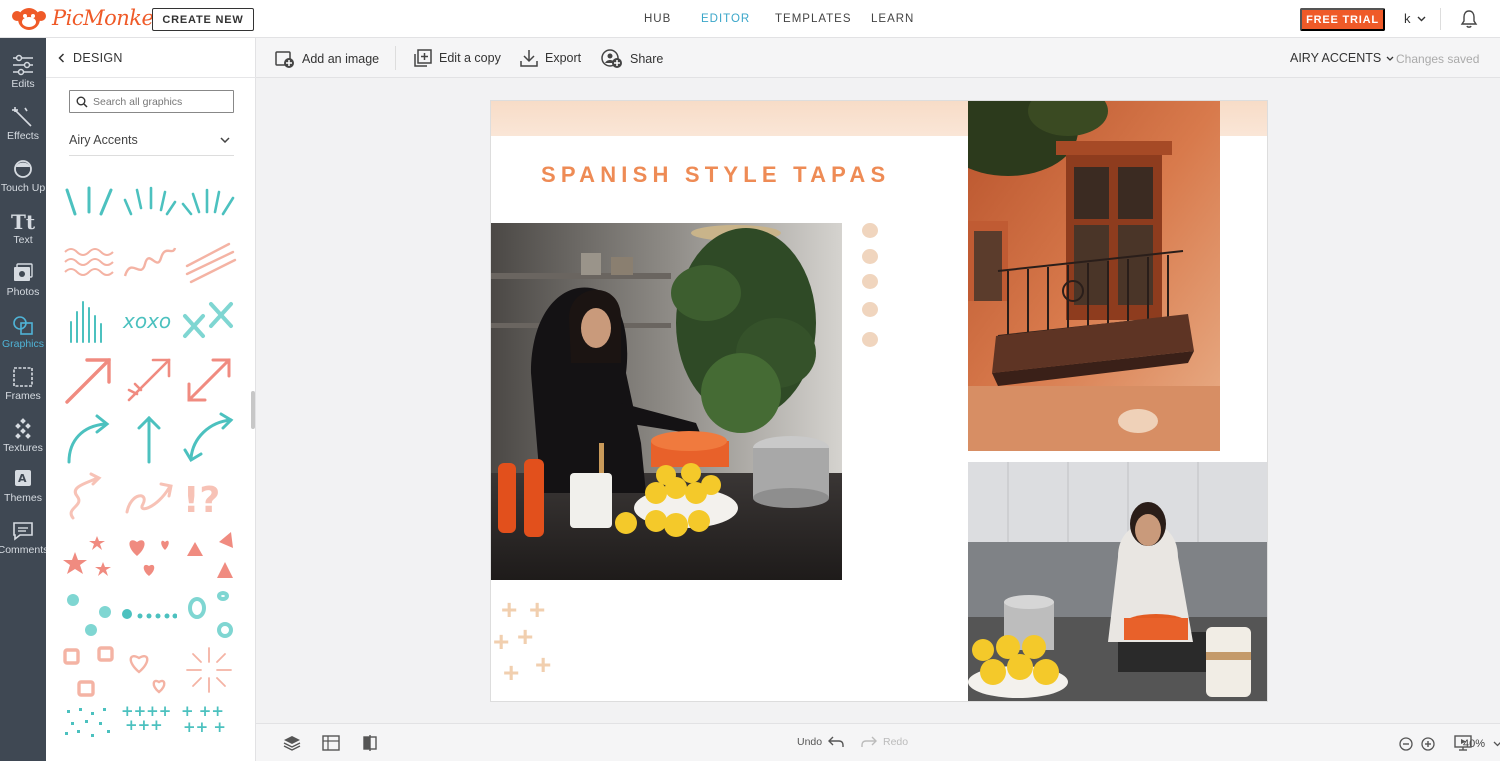  I want to click on present-button, so click(1463, 745).